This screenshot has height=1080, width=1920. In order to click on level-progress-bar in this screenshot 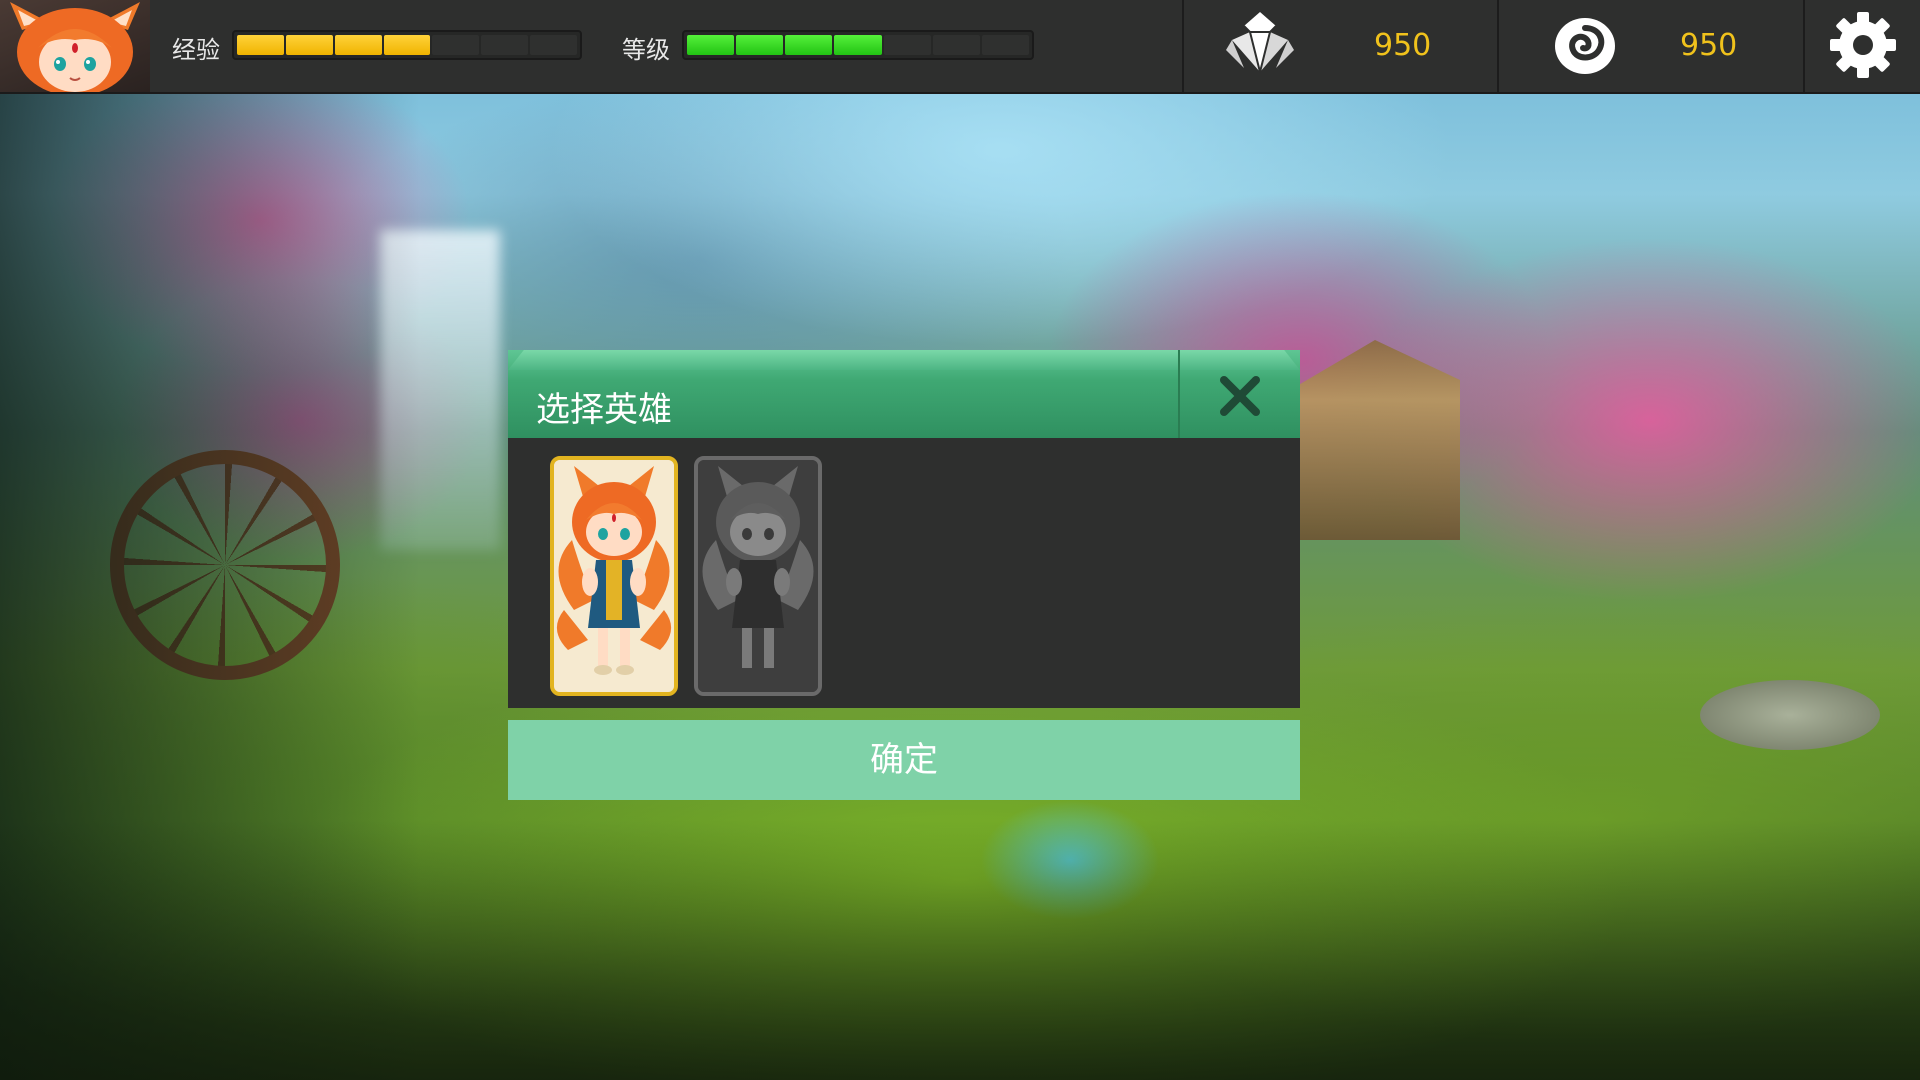, I will do `click(858, 45)`.